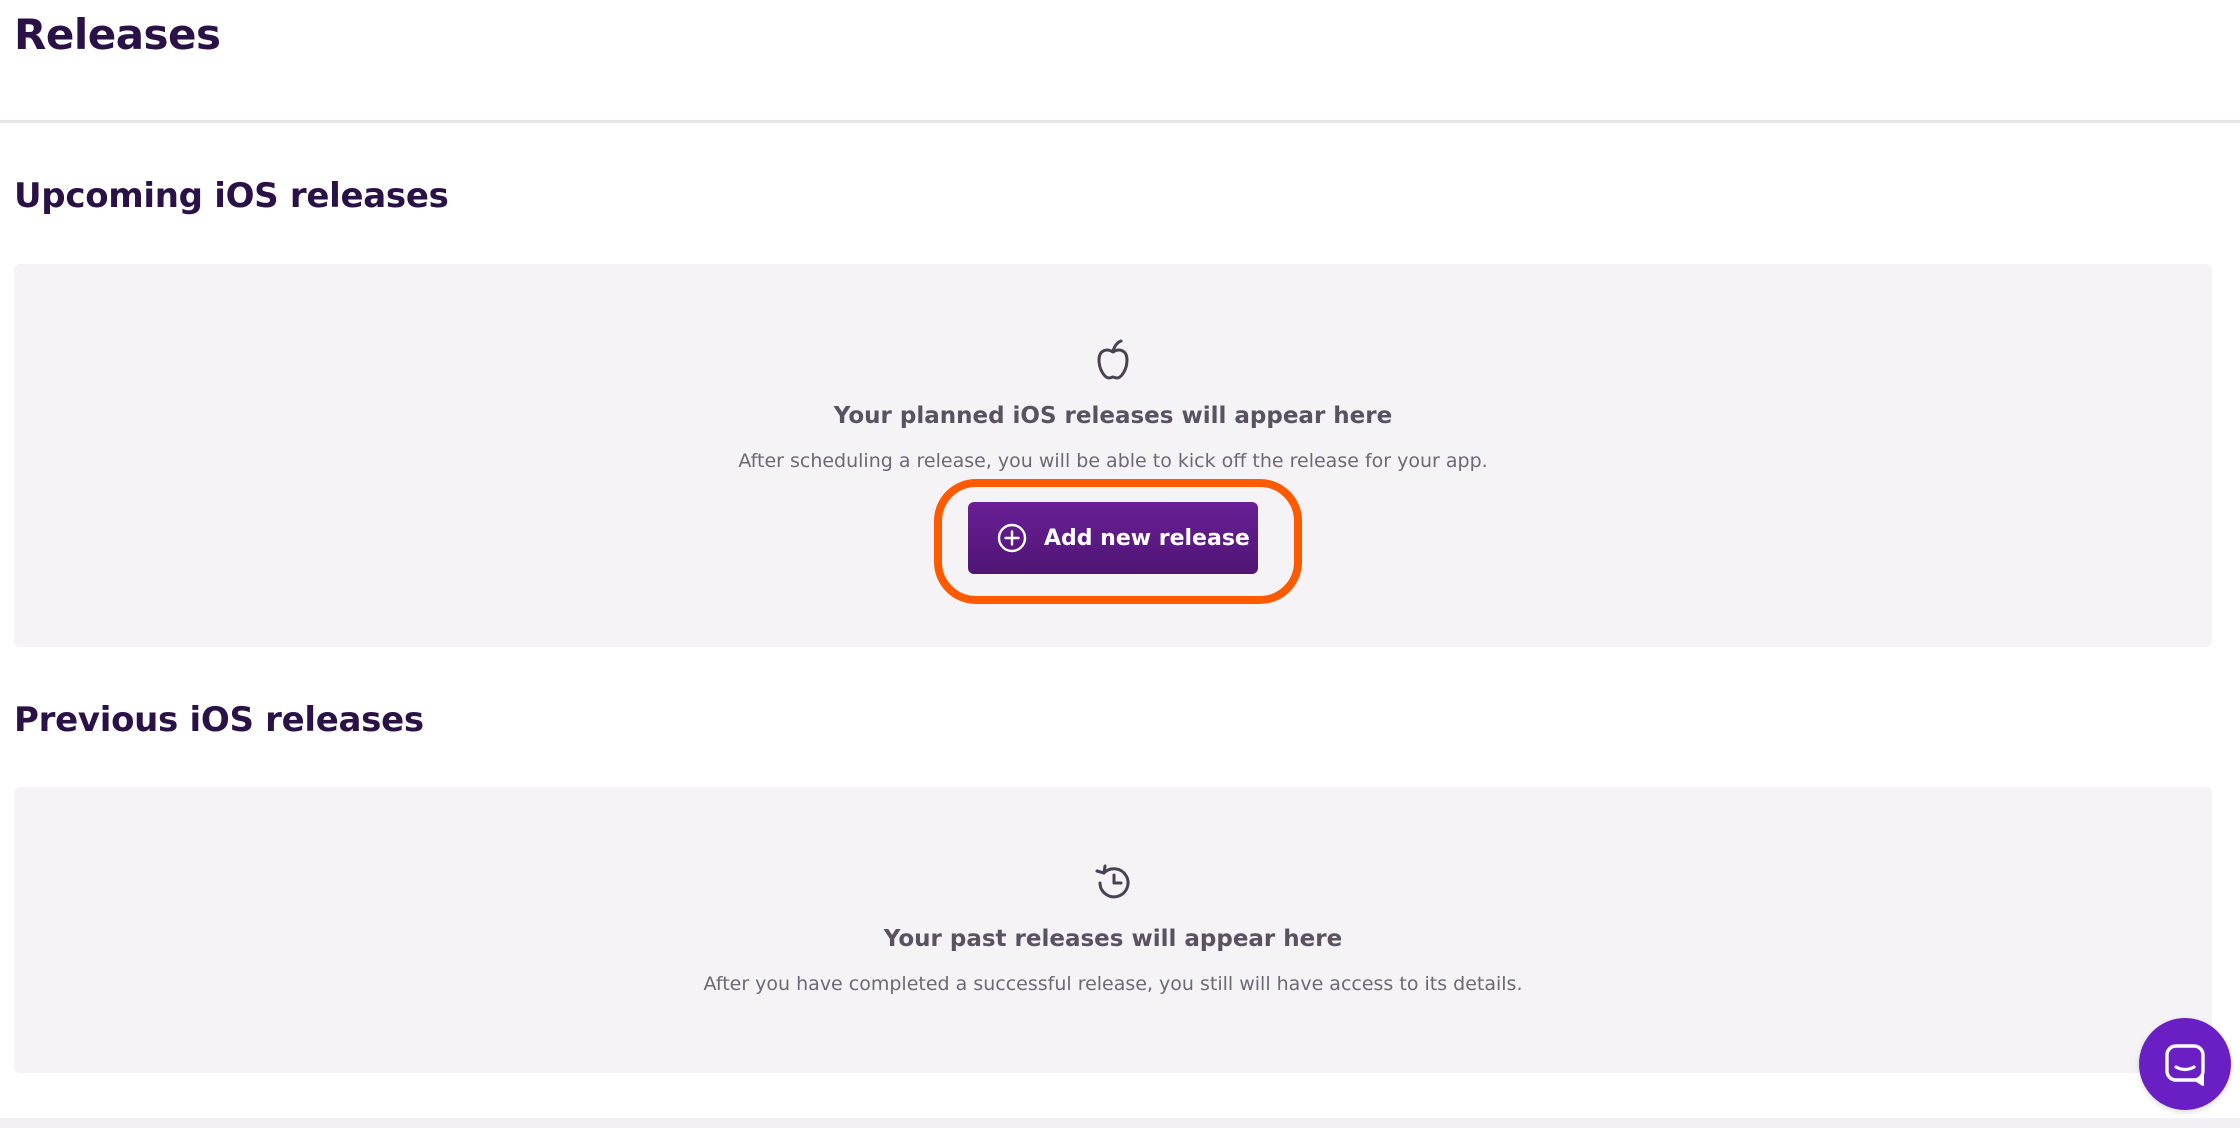  I want to click on previous-releases-heading: Previous iOS releases, so click(219, 720).